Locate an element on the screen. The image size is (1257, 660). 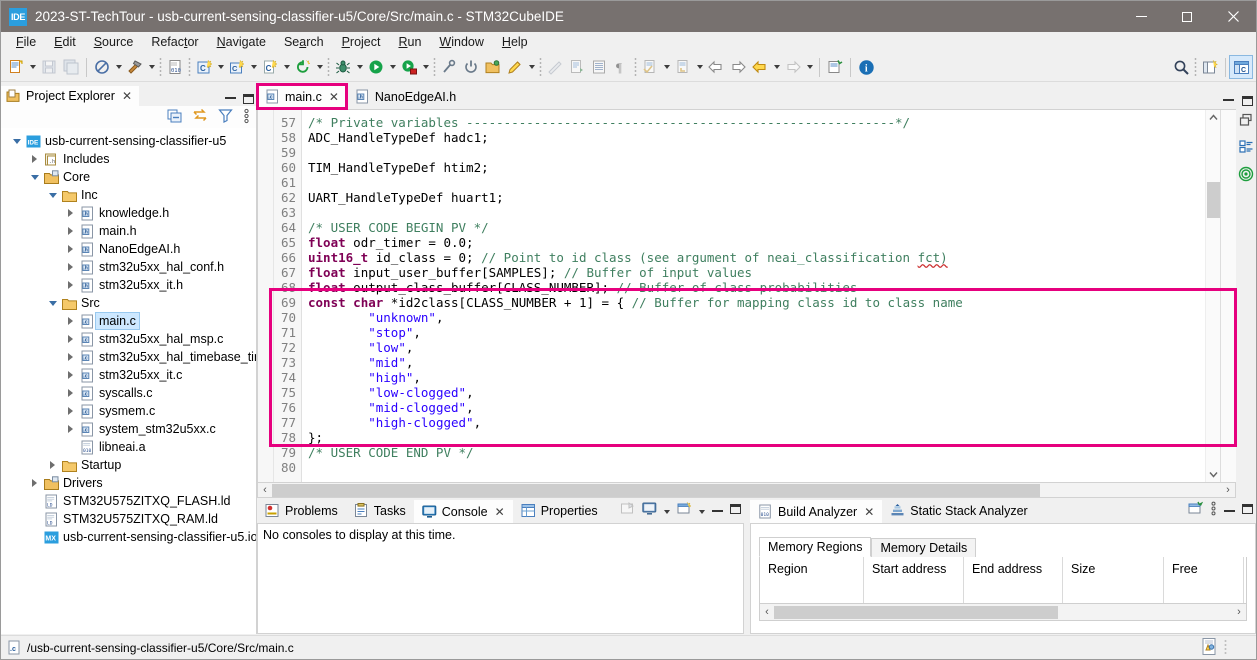
tree-item-src: Src is located at coordinates (128, 303).